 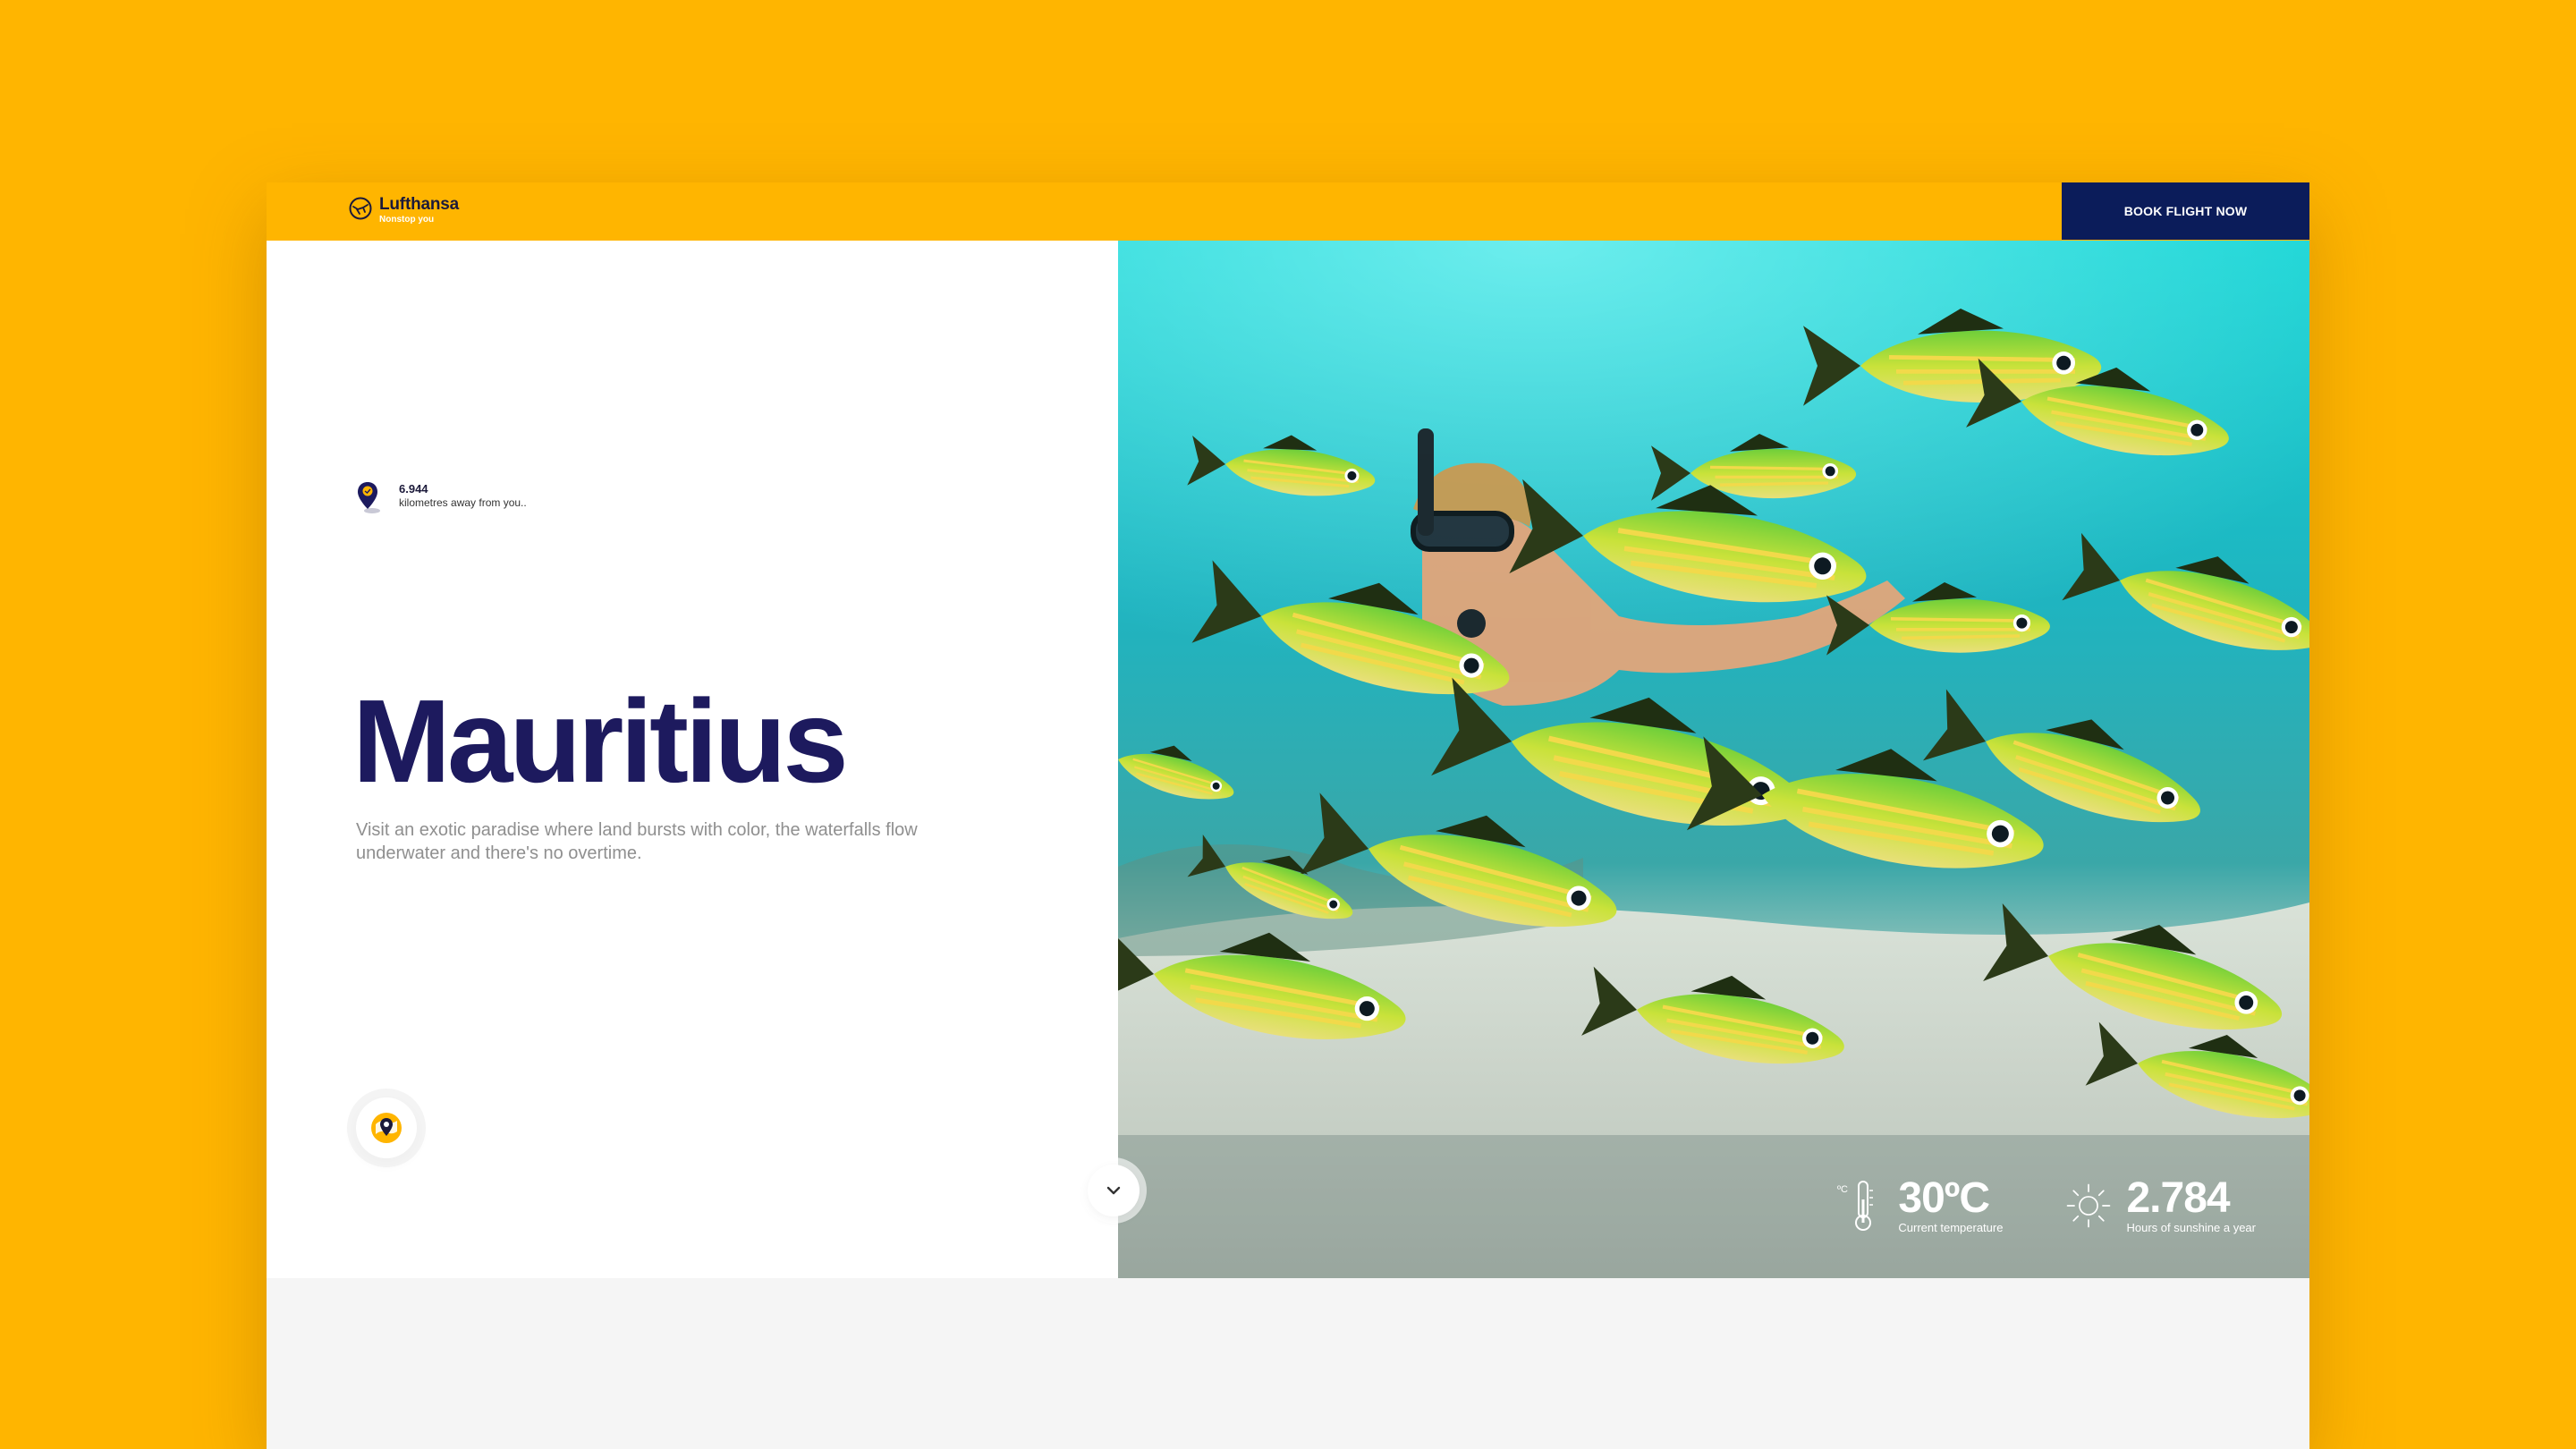 What do you see at coordinates (360, 208) in the screenshot?
I see `crane-logo-icon` at bounding box center [360, 208].